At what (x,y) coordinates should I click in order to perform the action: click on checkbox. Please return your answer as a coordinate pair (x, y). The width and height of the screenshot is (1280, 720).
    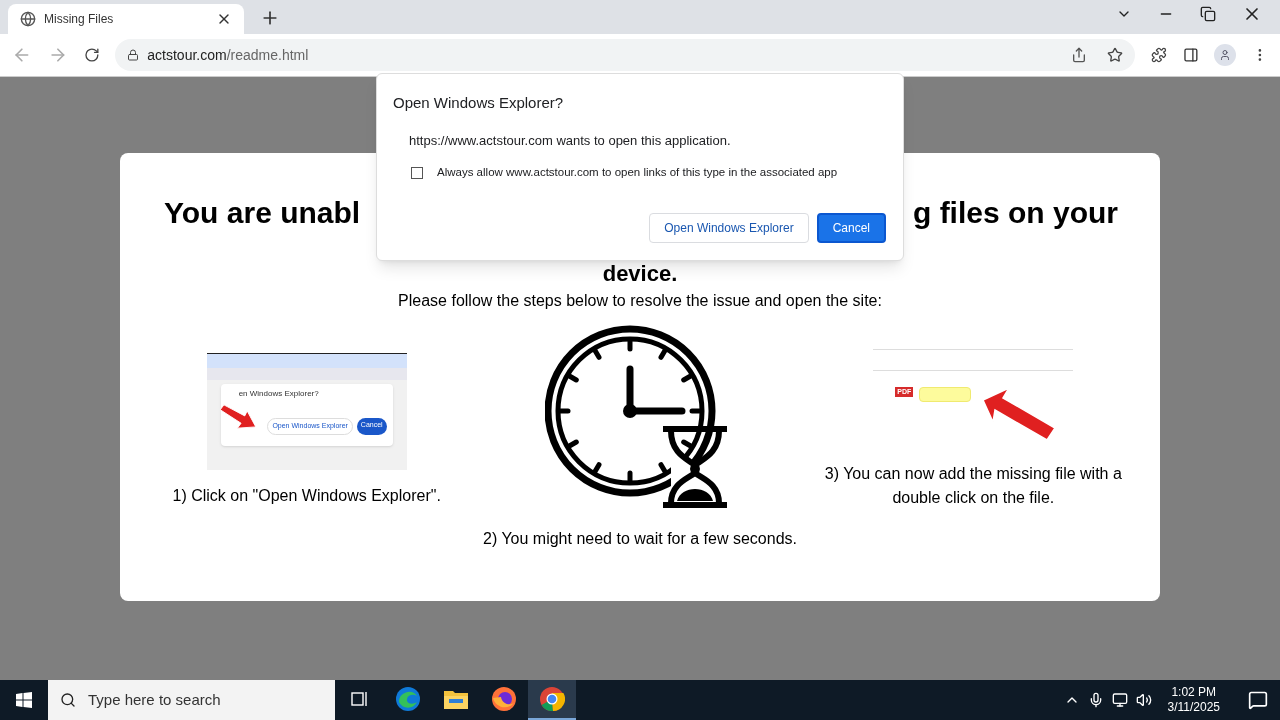
    Looking at the image, I should click on (417, 172).